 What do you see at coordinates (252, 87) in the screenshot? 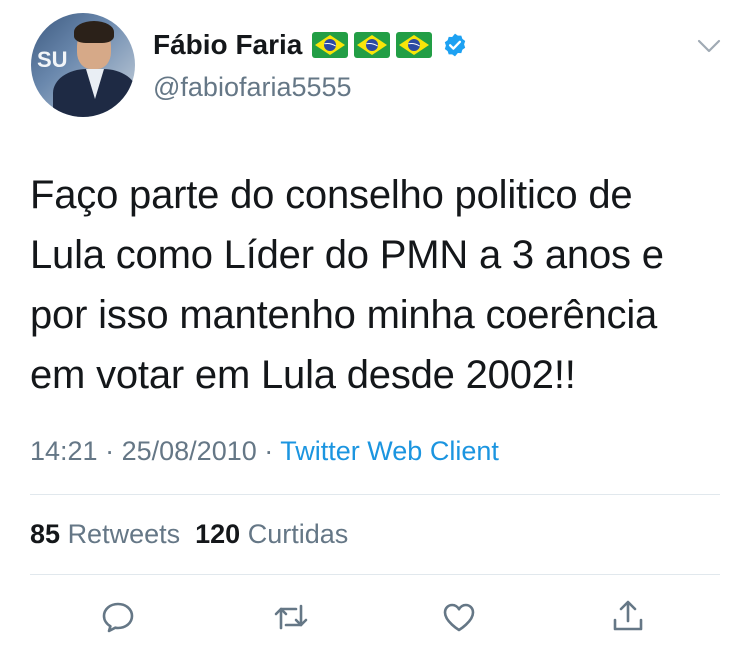
I see `user-handle: @fabiofaria5555` at bounding box center [252, 87].